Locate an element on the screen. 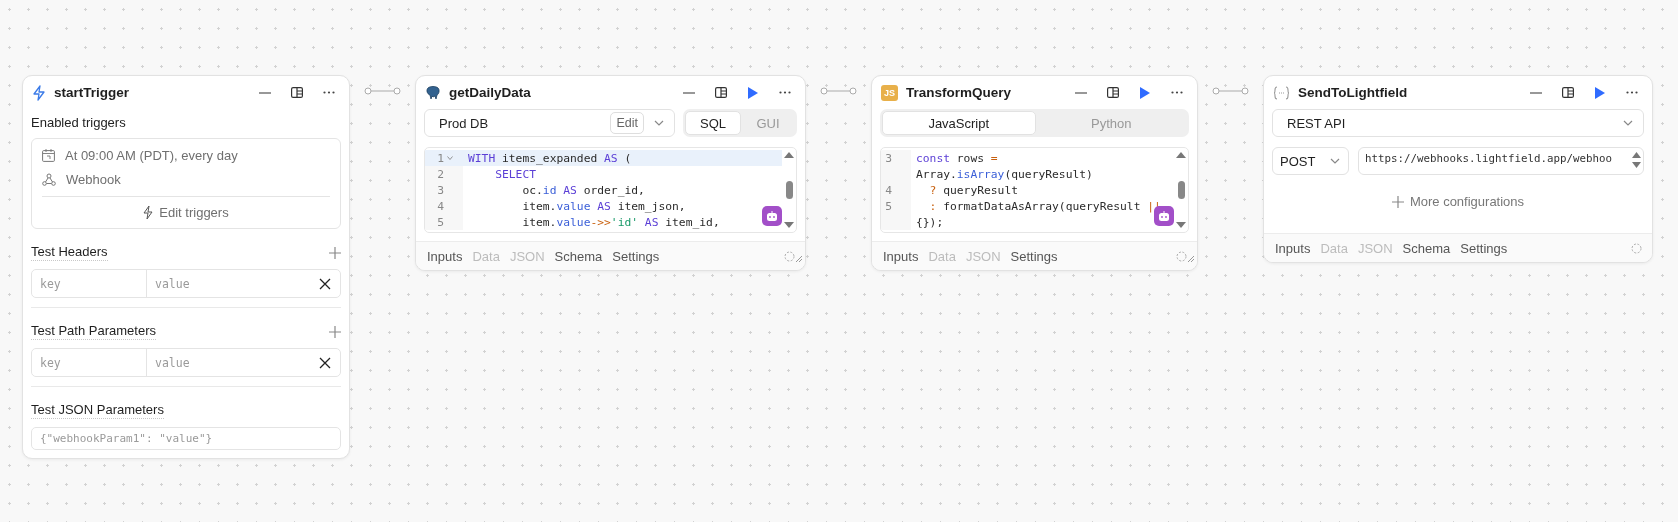  webhook-icon is located at coordinates (49, 179).